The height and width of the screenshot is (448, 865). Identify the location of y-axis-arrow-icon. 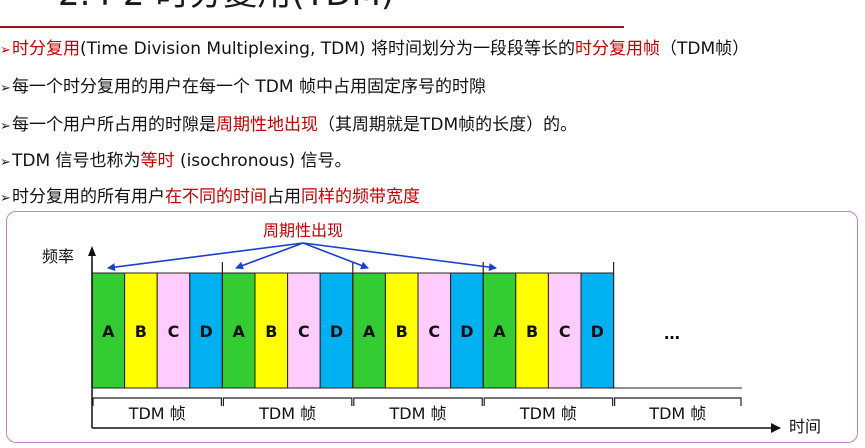
(92, 251).